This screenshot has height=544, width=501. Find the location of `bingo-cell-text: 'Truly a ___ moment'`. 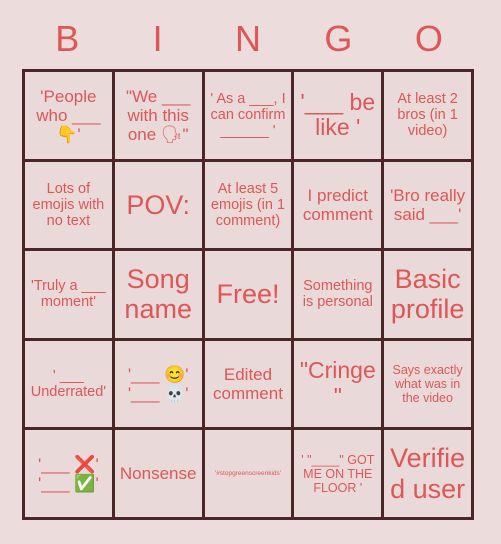

bingo-cell-text: 'Truly a ___ moment' is located at coordinates (68, 294).